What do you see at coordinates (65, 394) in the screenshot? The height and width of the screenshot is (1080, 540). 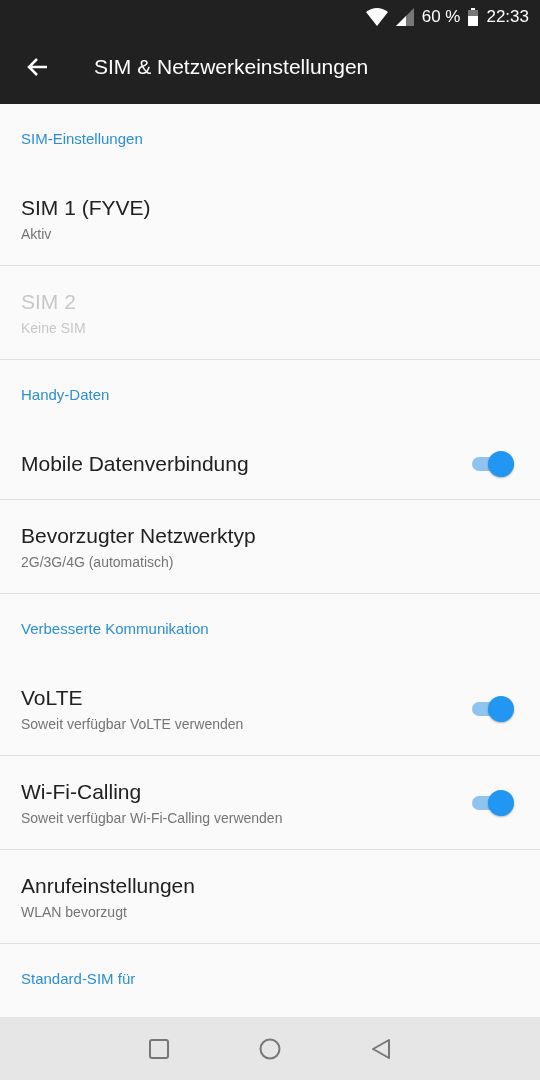 I see `section-header: Handy-Daten` at bounding box center [65, 394].